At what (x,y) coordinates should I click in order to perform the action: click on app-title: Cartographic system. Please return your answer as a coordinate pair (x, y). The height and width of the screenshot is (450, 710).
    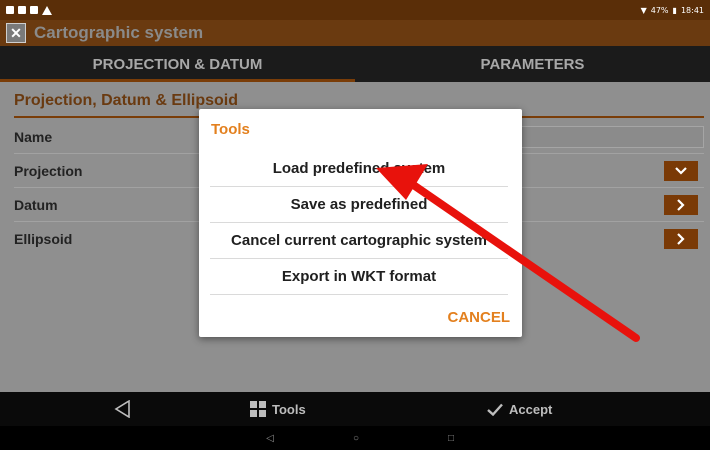
    Looking at the image, I should click on (119, 32).